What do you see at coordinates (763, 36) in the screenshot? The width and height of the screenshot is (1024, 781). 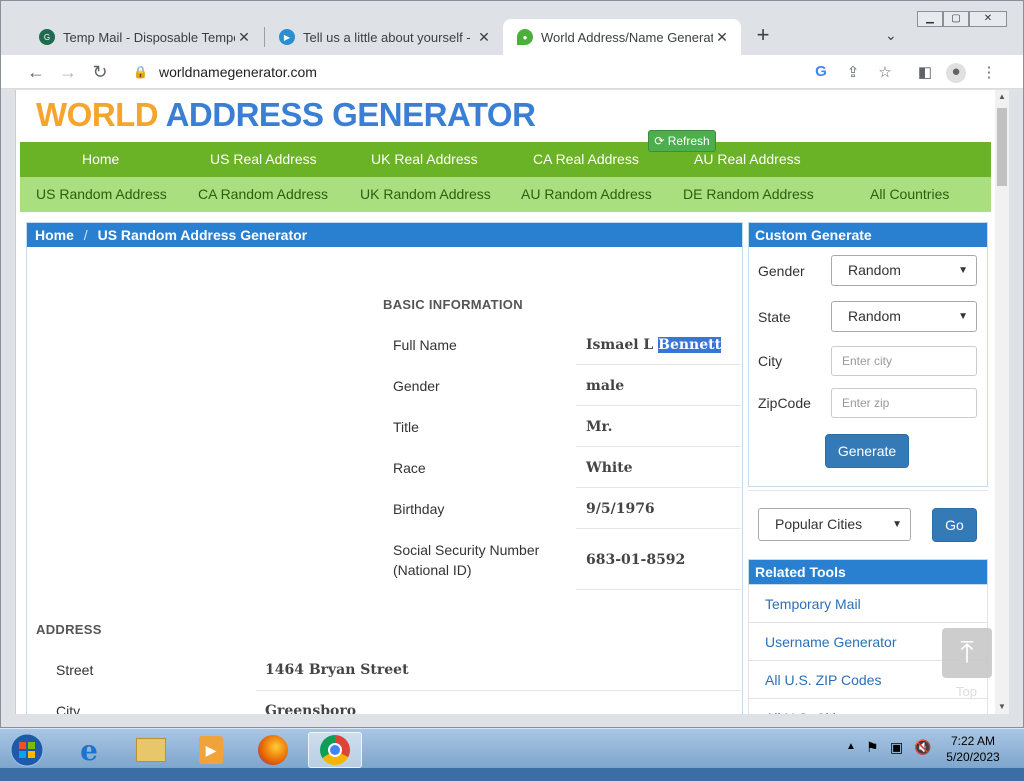 I see `new-tab-button: +` at bounding box center [763, 36].